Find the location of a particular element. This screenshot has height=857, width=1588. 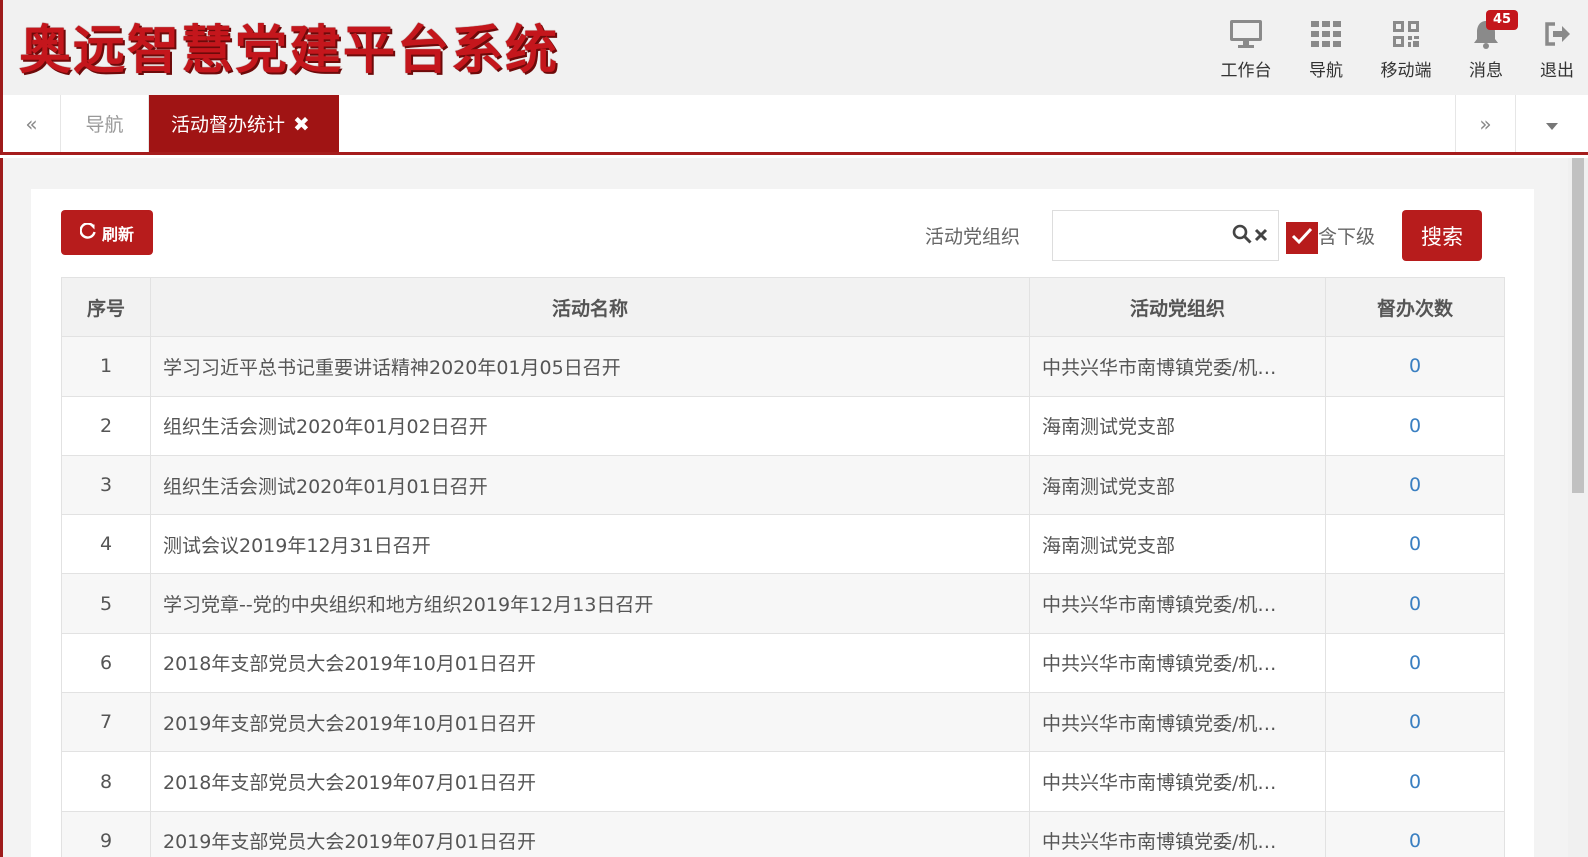

row-activity-name: 2019年支部党员大会2019年07月01日召开 is located at coordinates (590, 833).